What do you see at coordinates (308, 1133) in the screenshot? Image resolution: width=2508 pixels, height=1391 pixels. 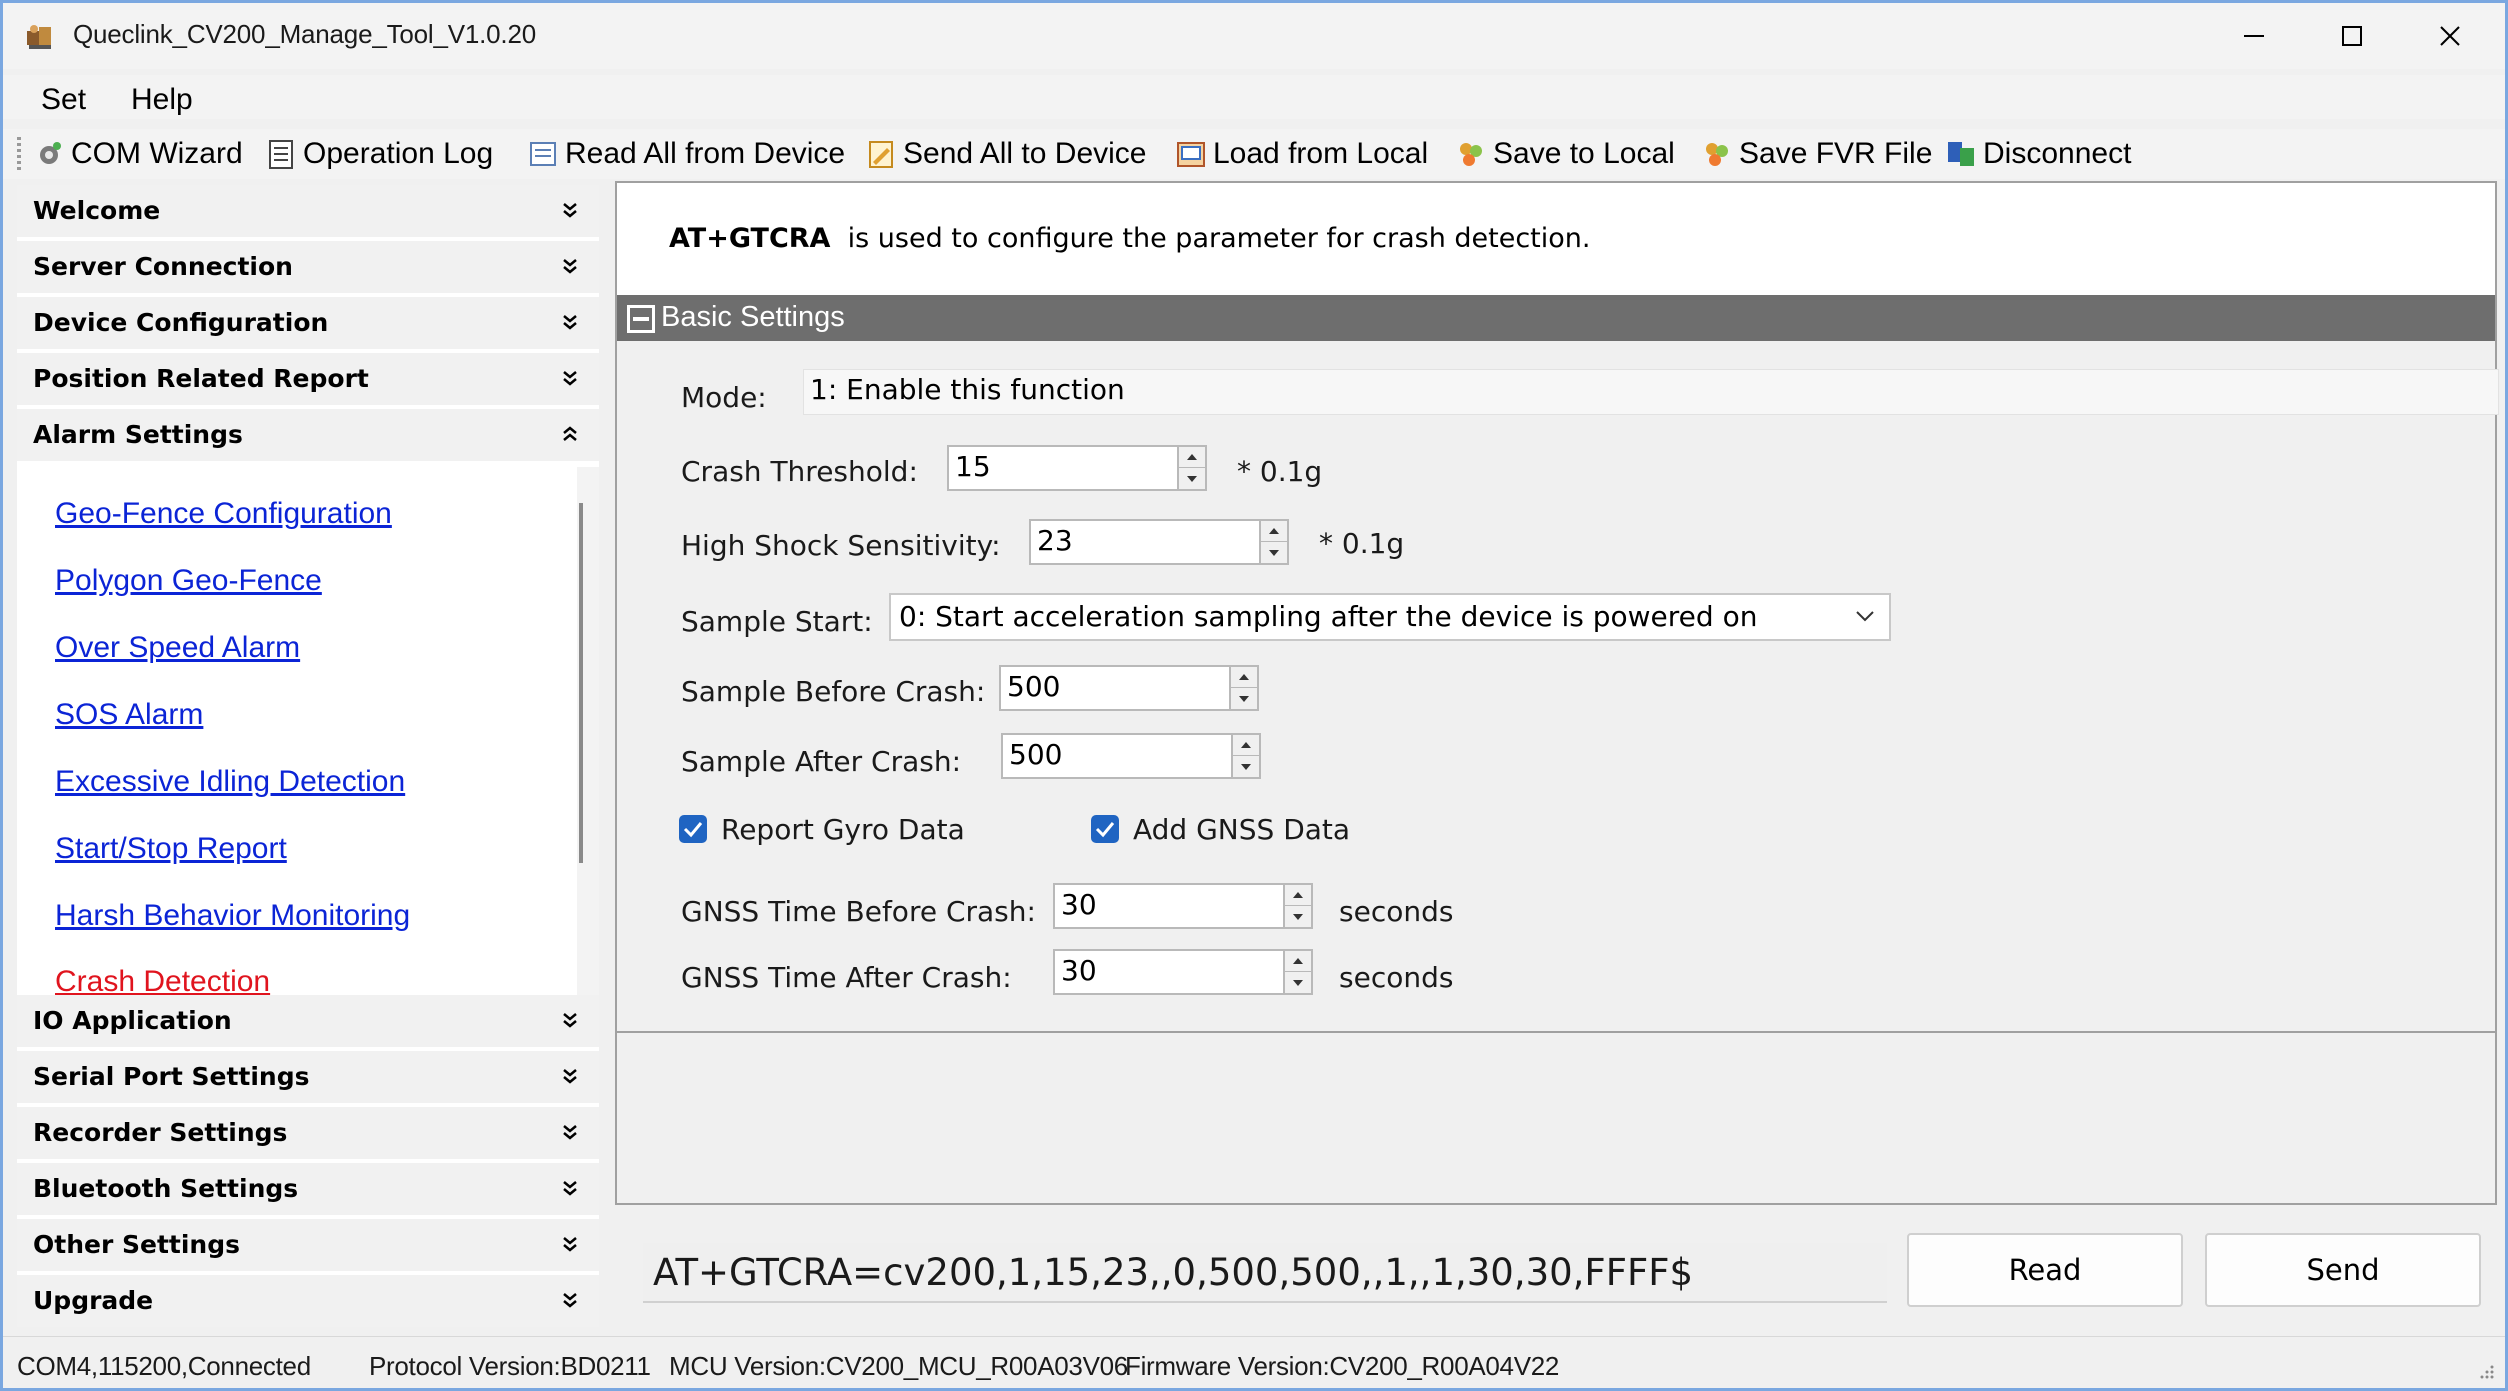 I see `nav-recorder-settings: Recorder Settings` at bounding box center [308, 1133].